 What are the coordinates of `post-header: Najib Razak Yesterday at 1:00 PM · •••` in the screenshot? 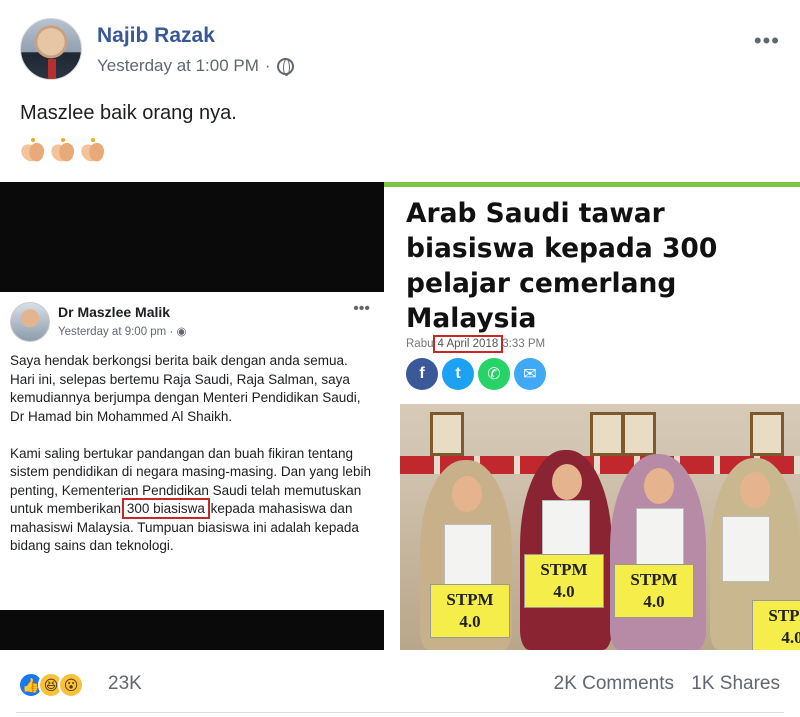 It's located at (400, 54).